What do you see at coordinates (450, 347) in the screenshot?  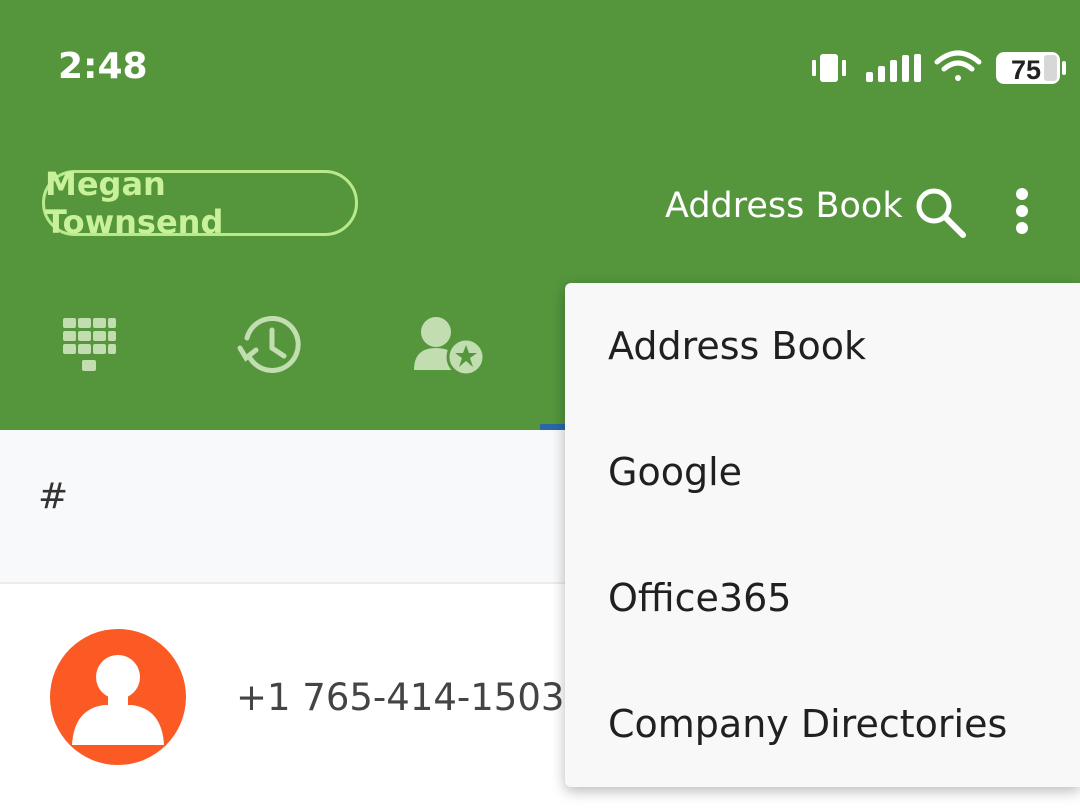 I see `favorite-contacts-icon` at bounding box center [450, 347].